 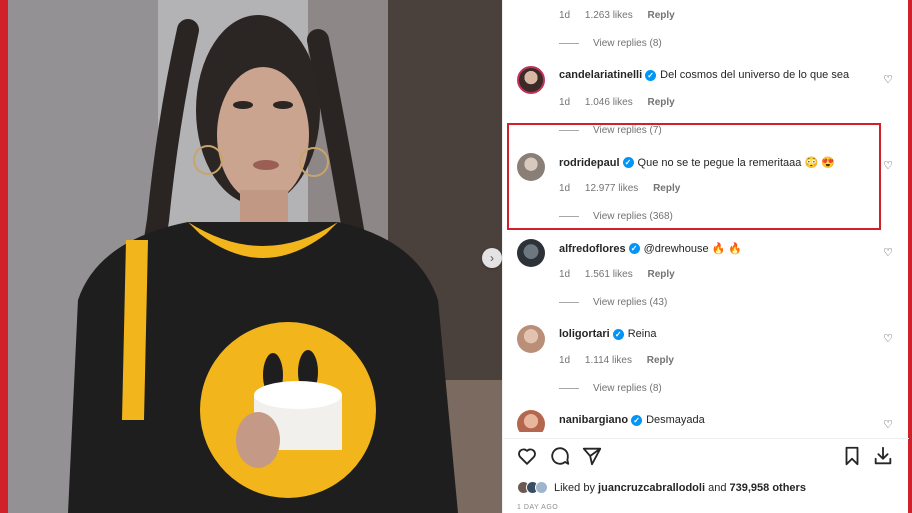 What do you see at coordinates (584, 334) in the screenshot?
I see `comment-username: loligortari` at bounding box center [584, 334].